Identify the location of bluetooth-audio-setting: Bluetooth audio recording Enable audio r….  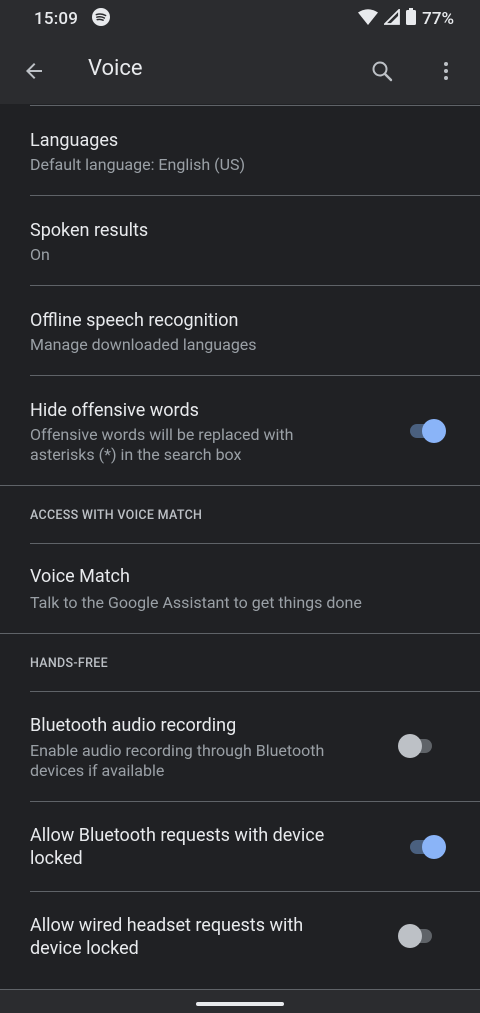
(240, 746).